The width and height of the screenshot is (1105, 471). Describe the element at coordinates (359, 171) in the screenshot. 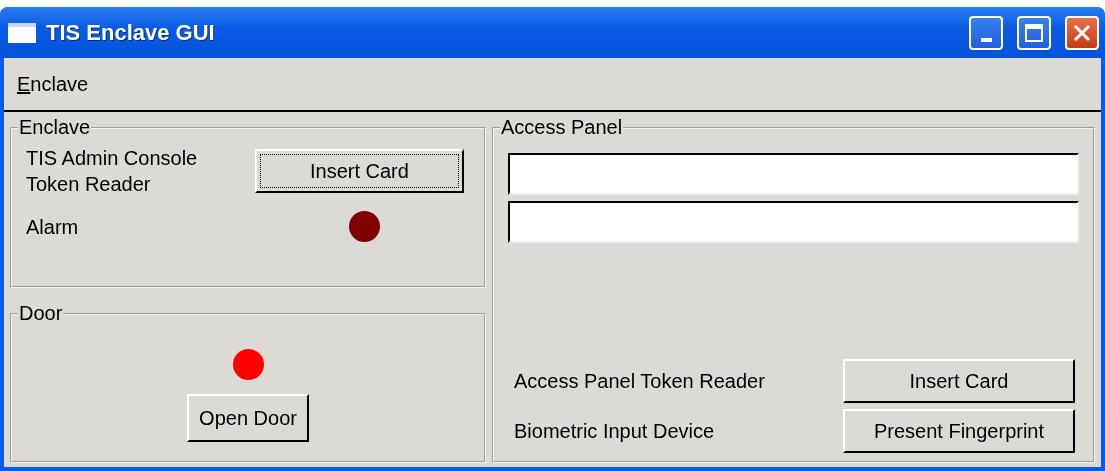

I see `insert-card-button: Insert Card` at that location.